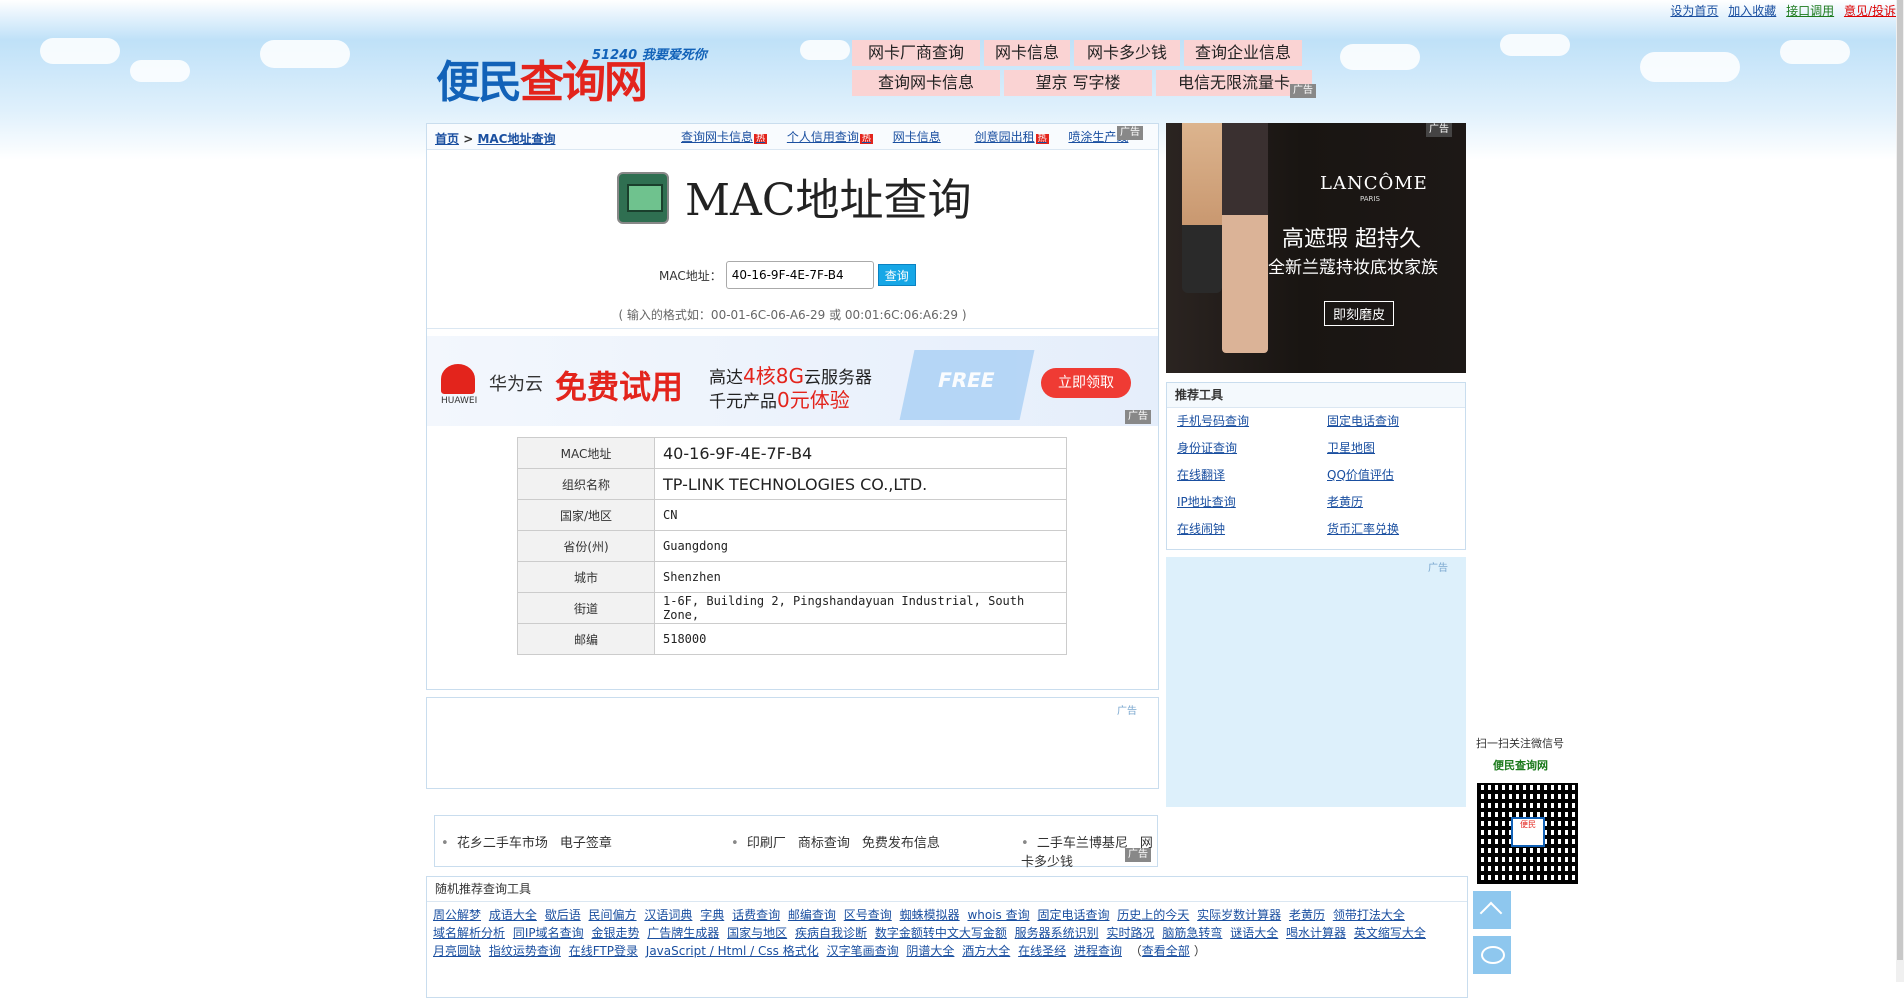 This screenshot has height=998, width=1904. What do you see at coordinates (757, 933) in the screenshot?
I see `random-tool-link: 国家与地区` at bounding box center [757, 933].